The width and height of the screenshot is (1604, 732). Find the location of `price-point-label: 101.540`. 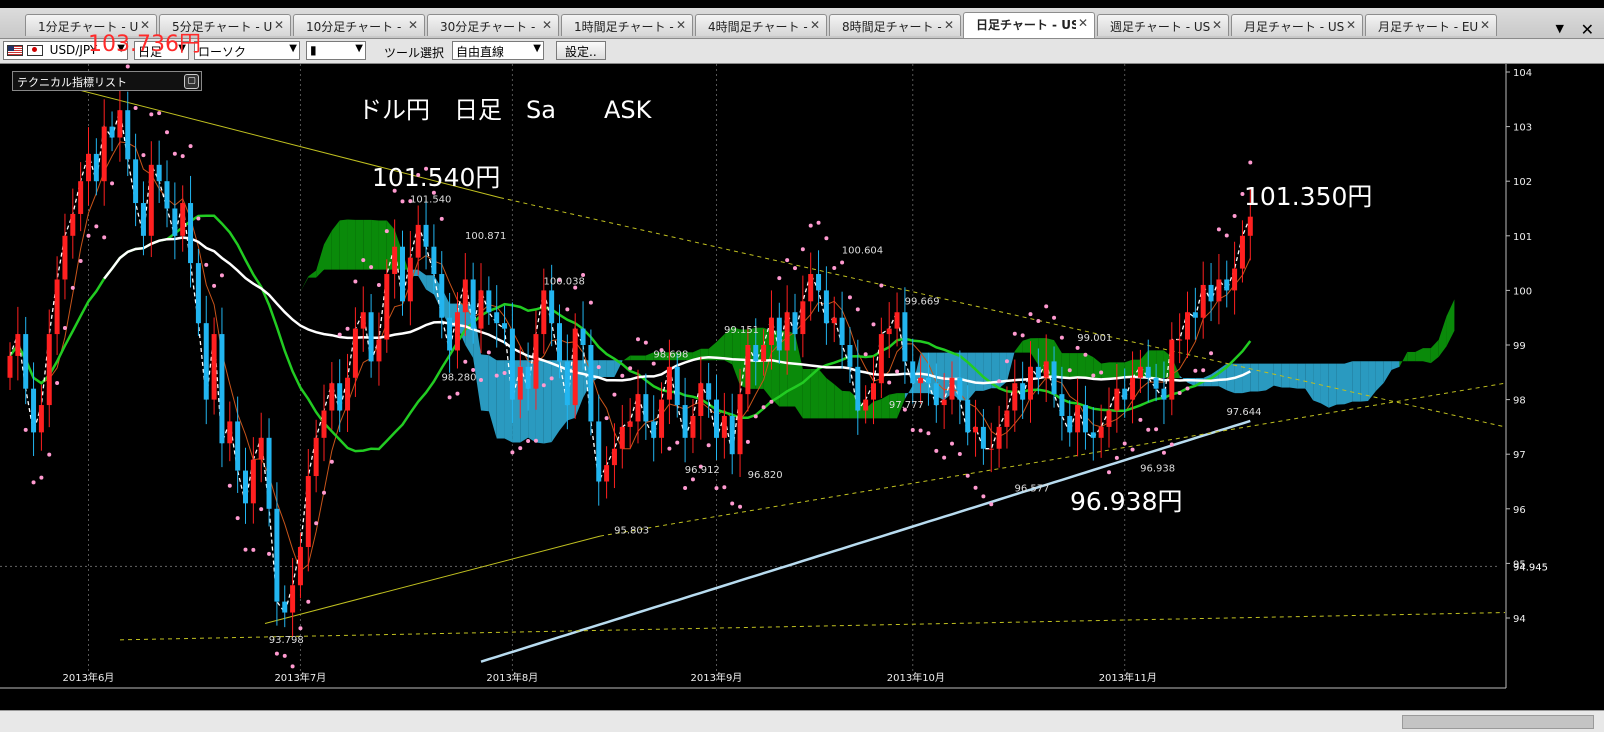

price-point-label: 101.540 is located at coordinates (430, 199).